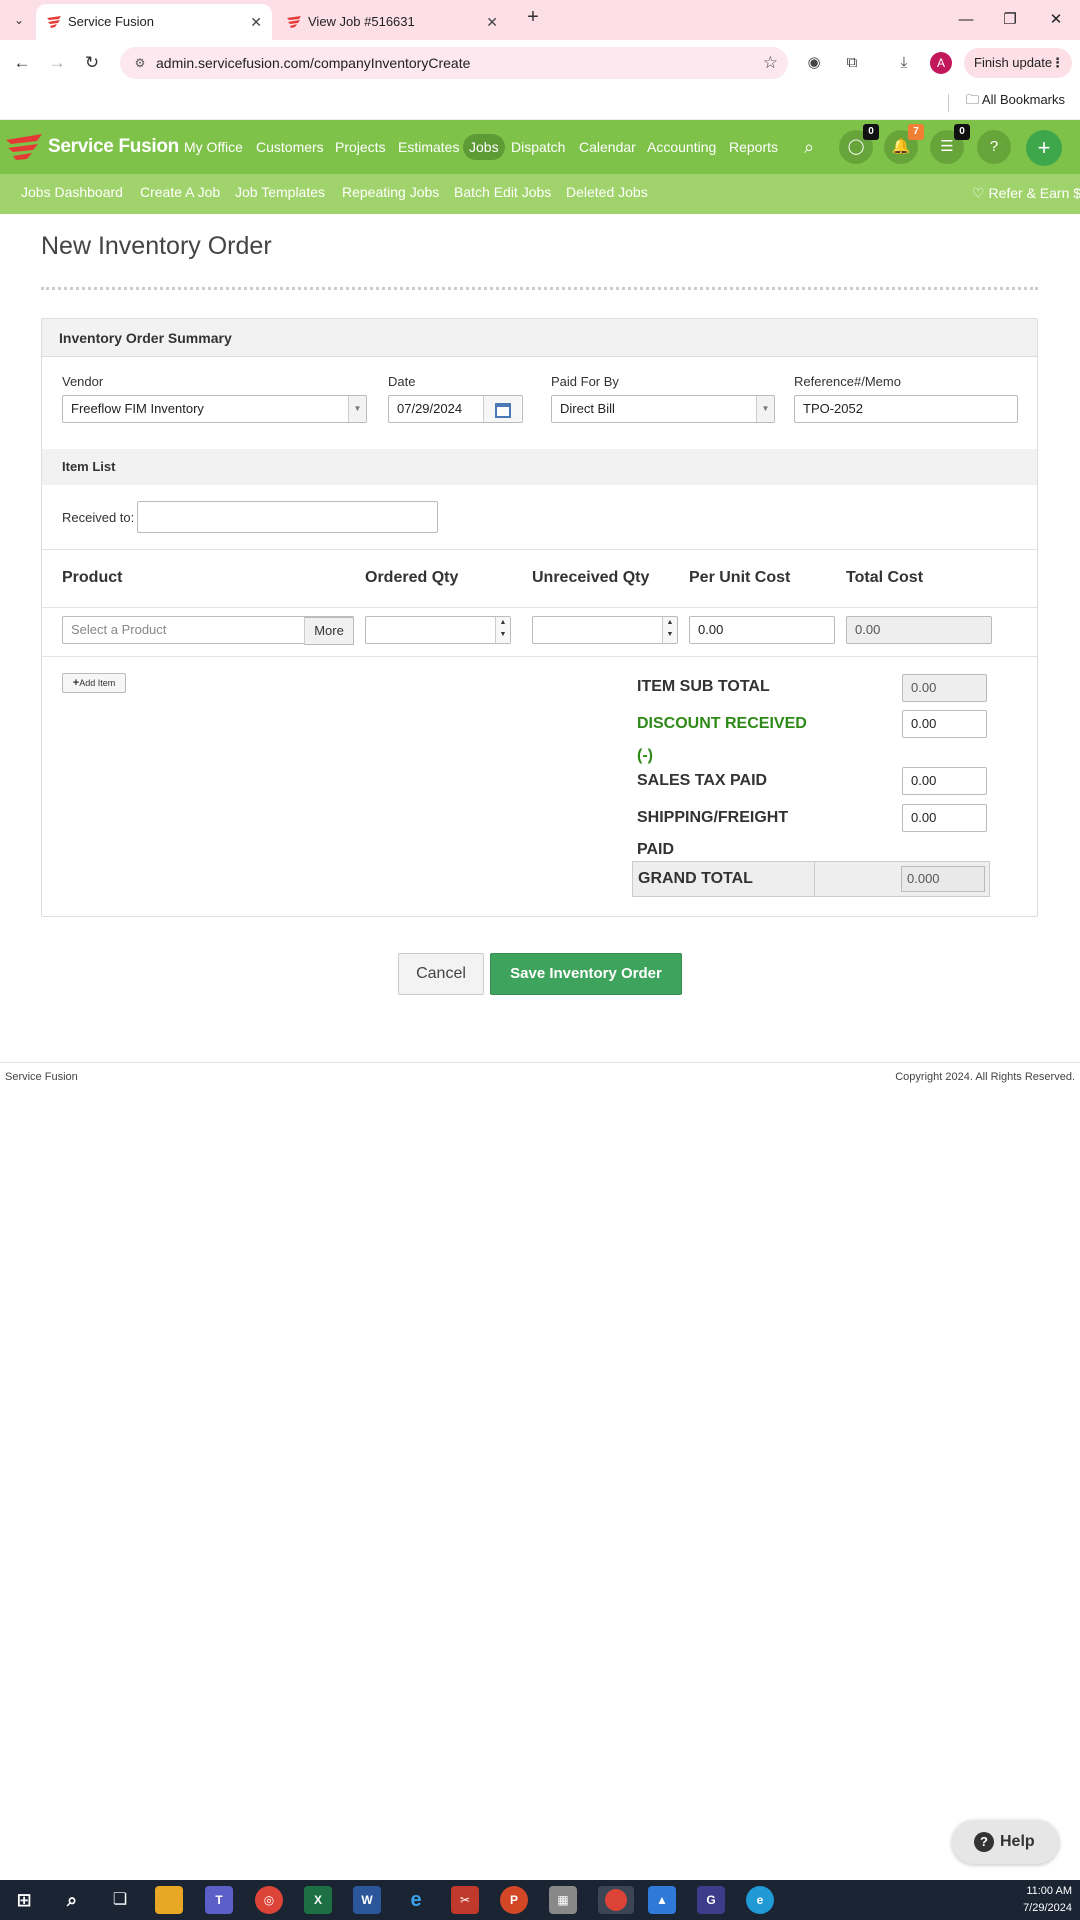  Describe the element at coordinates (392, 22) in the screenshot. I see `browser-tab-view-job: View Job #516631 ✕` at that location.